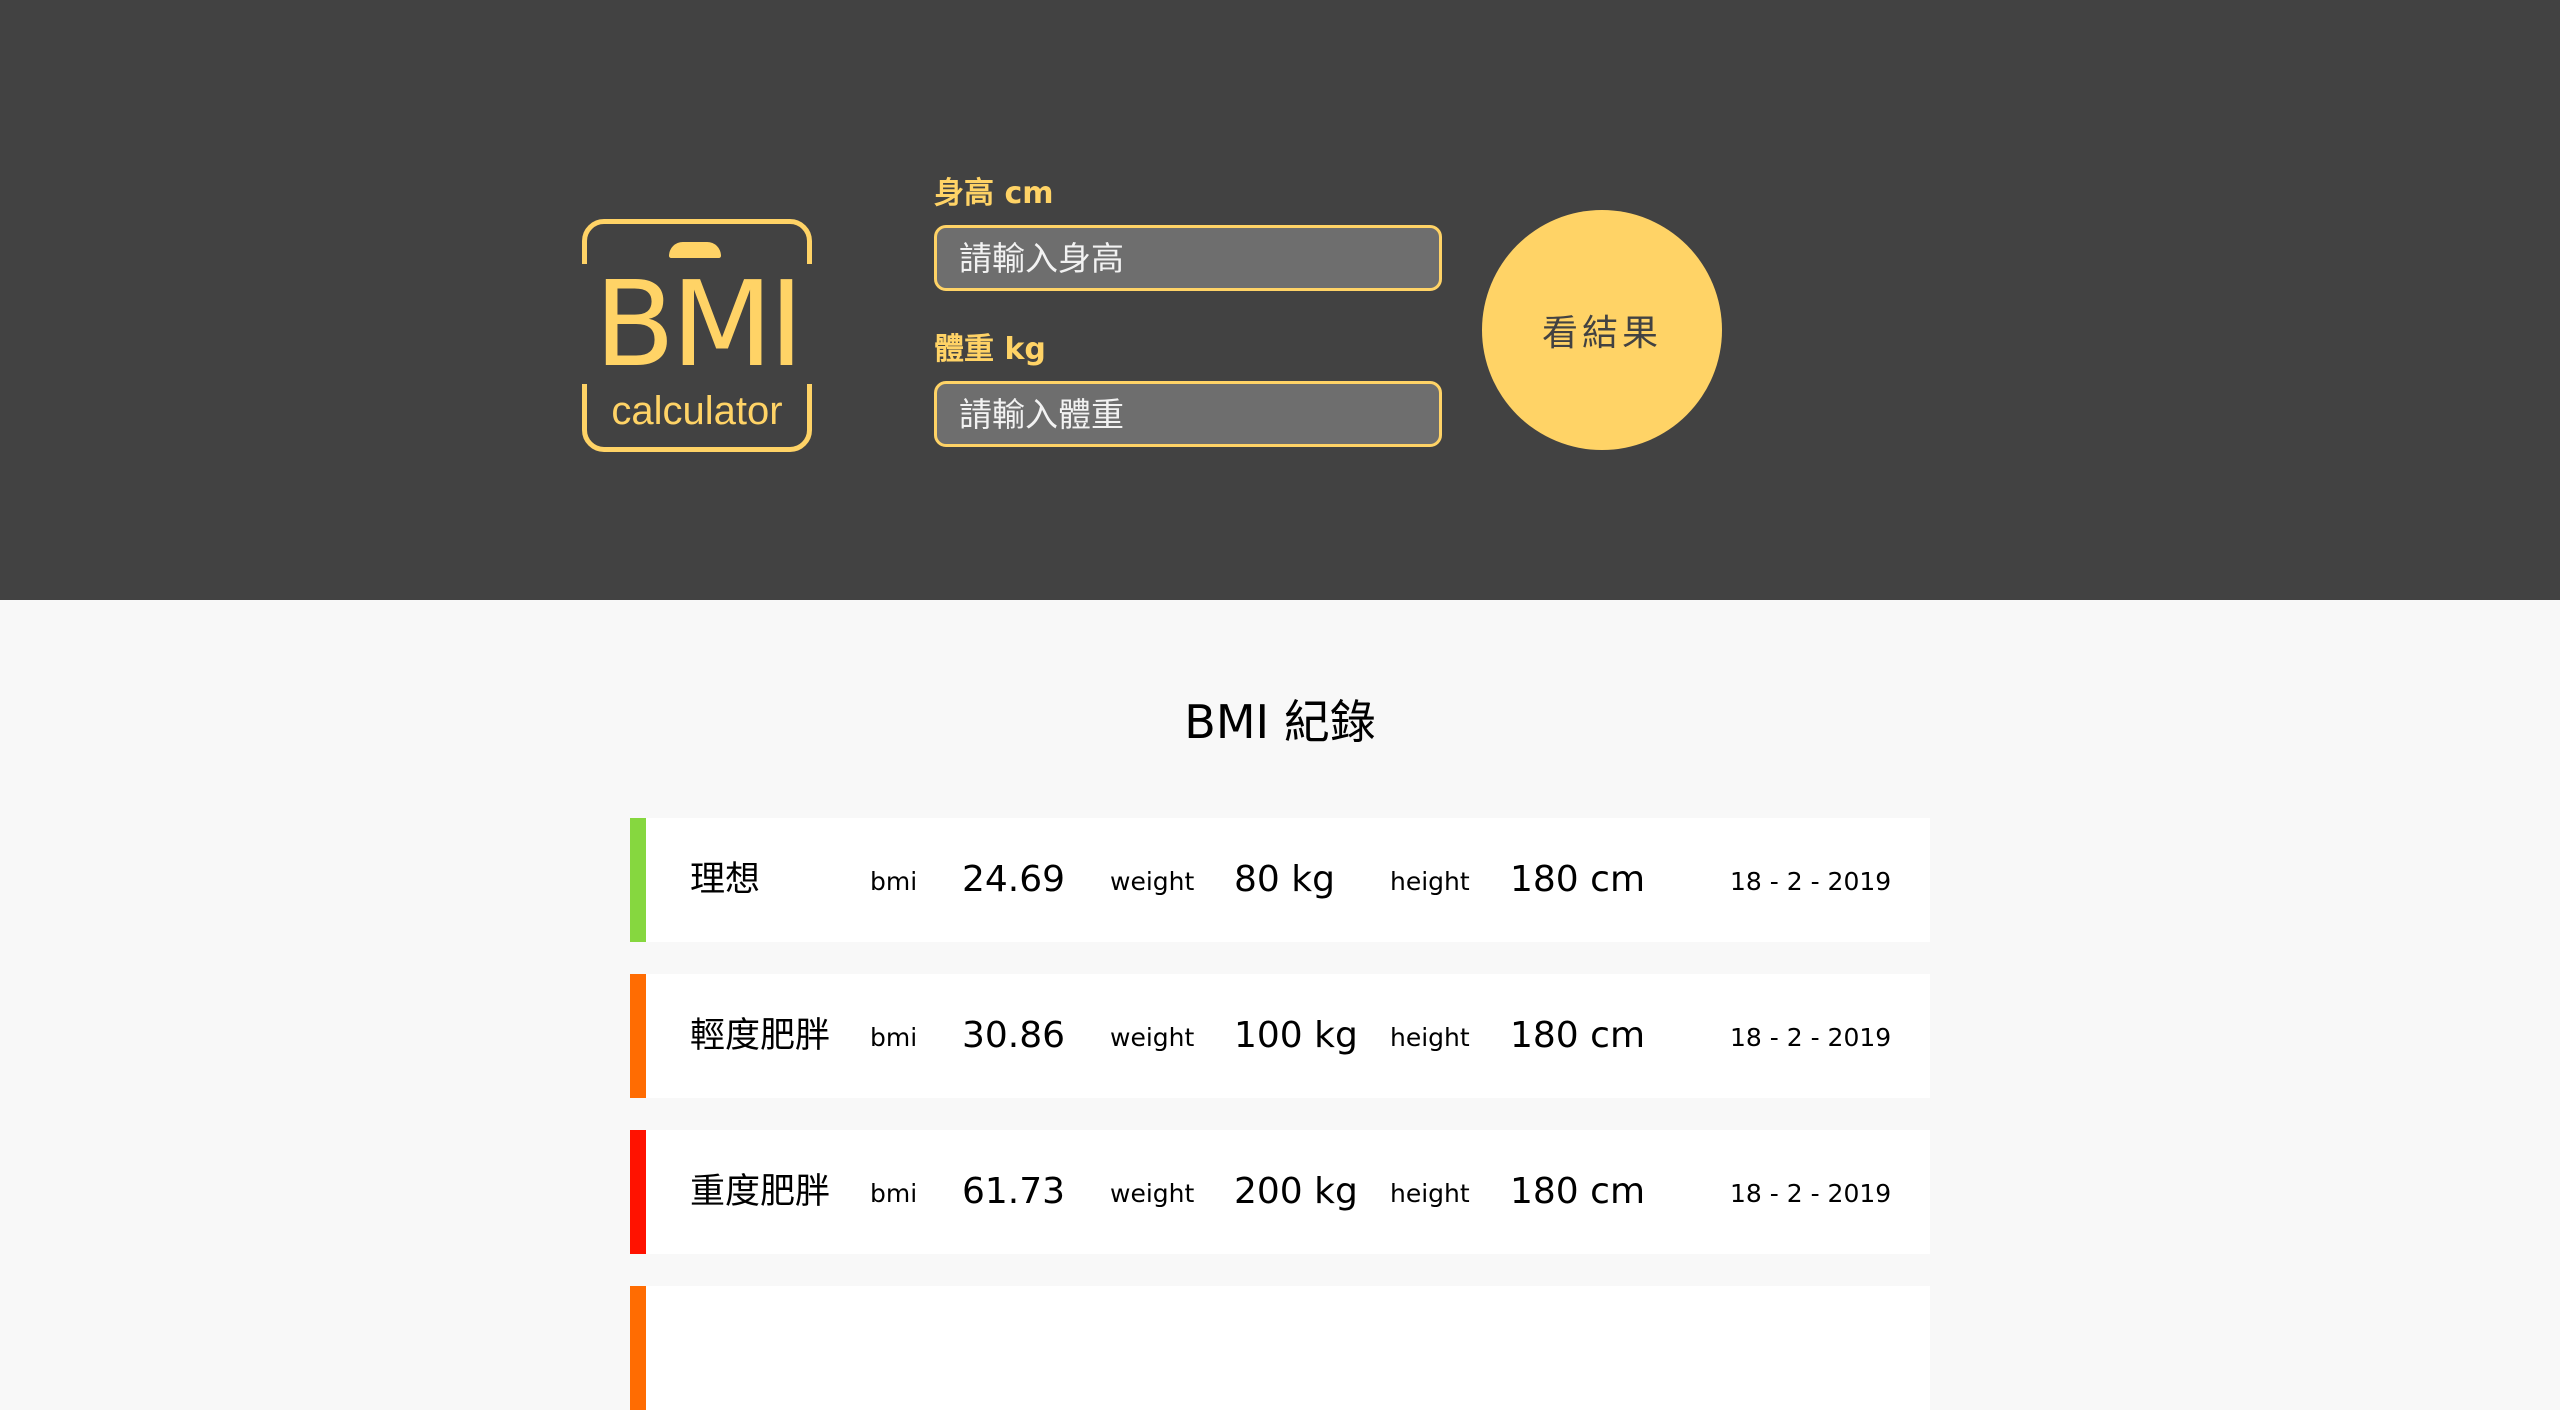 This screenshot has width=2560, height=1410. Describe the element at coordinates (990, 349) in the screenshot. I see `weight-label: 體重 kg` at that location.